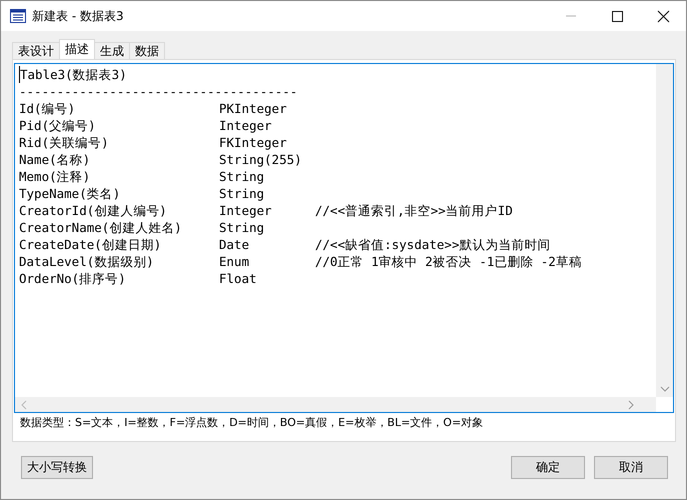 The width and height of the screenshot is (687, 500). What do you see at coordinates (253, 142) in the screenshot?
I see `field-type: FKInteger` at bounding box center [253, 142].